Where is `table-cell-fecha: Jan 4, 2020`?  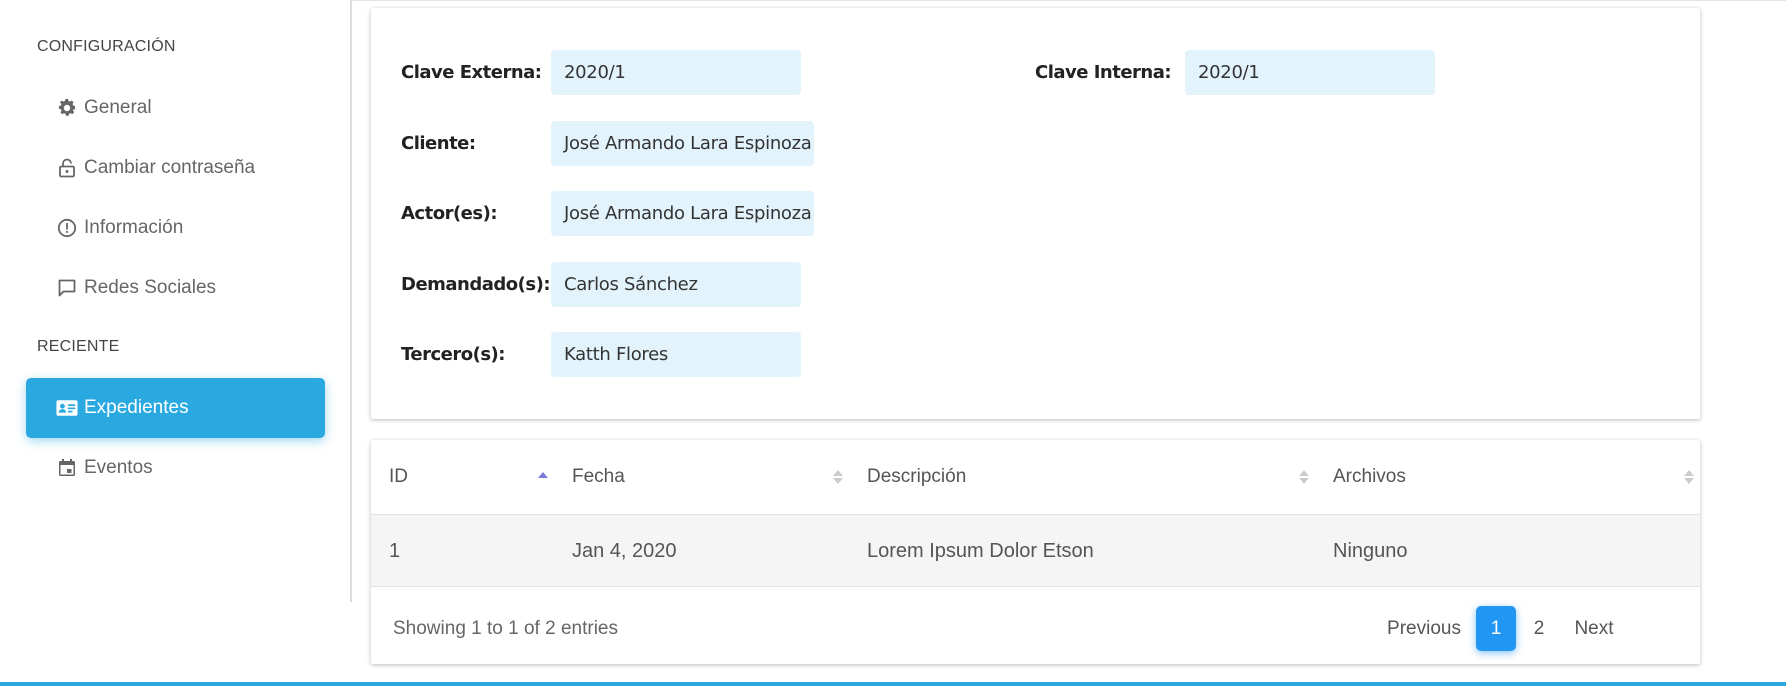
table-cell-fecha: Jan 4, 2020 is located at coordinates (624, 551).